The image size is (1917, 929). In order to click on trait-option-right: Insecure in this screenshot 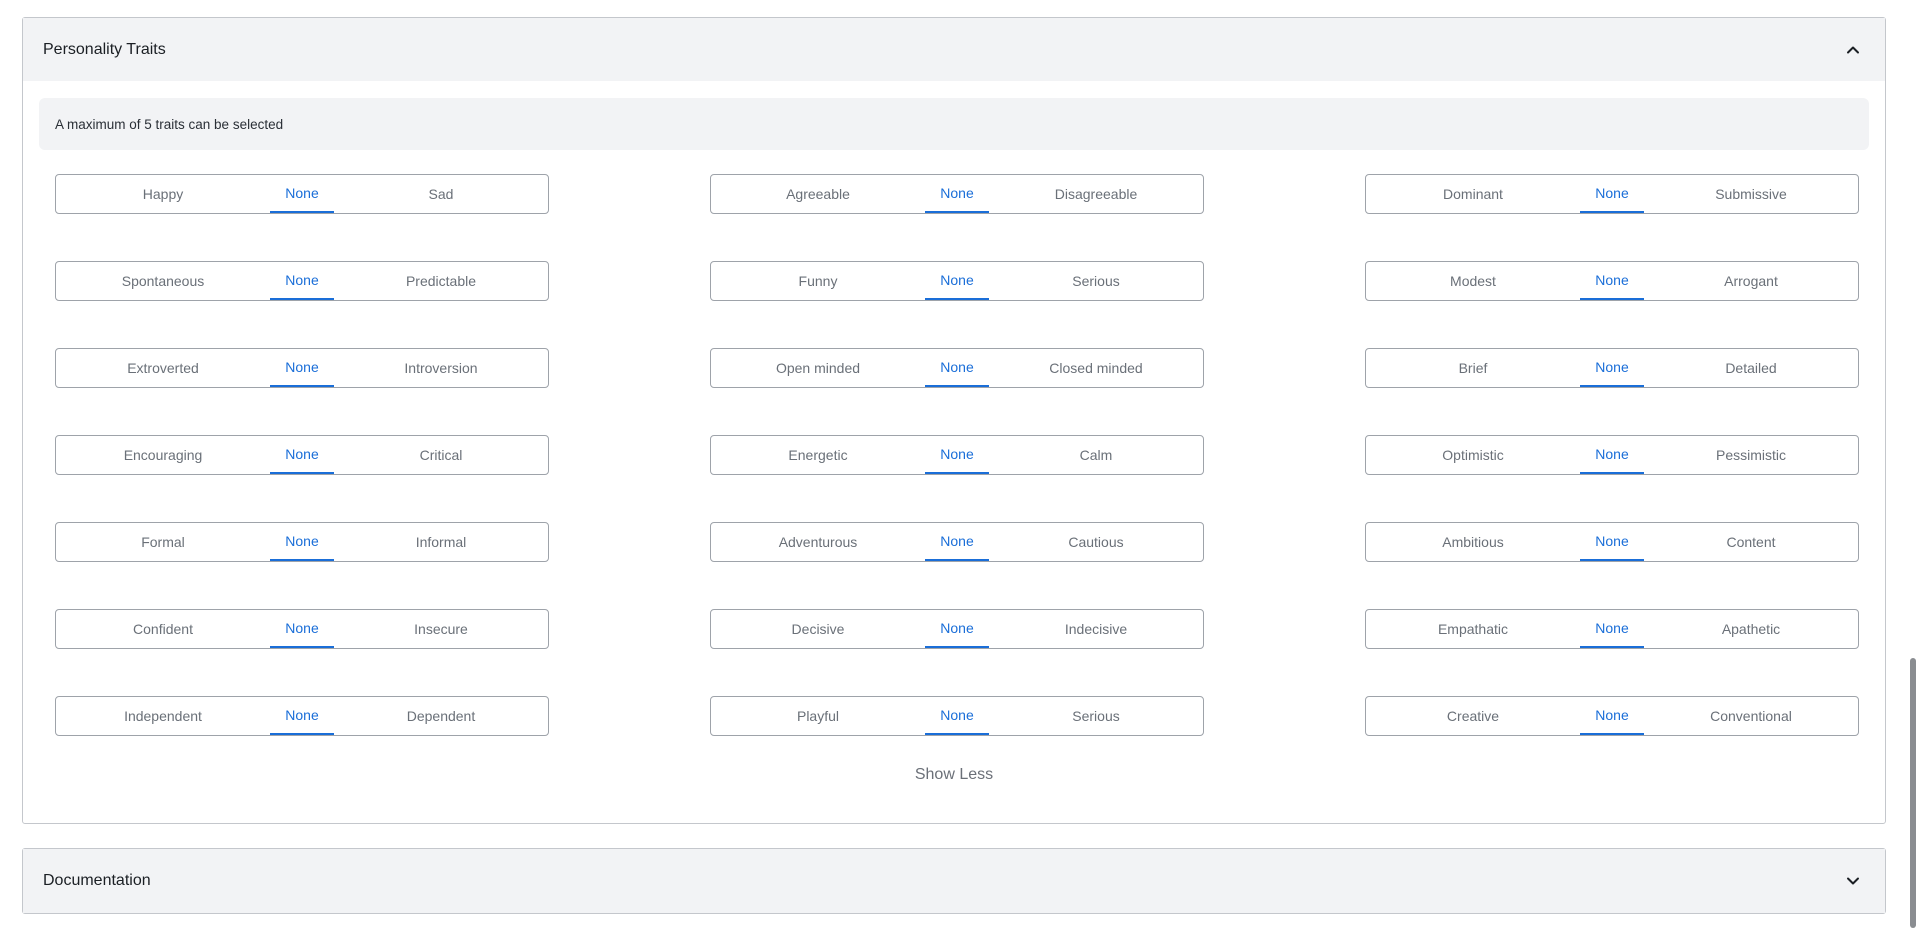, I will do `click(441, 629)`.